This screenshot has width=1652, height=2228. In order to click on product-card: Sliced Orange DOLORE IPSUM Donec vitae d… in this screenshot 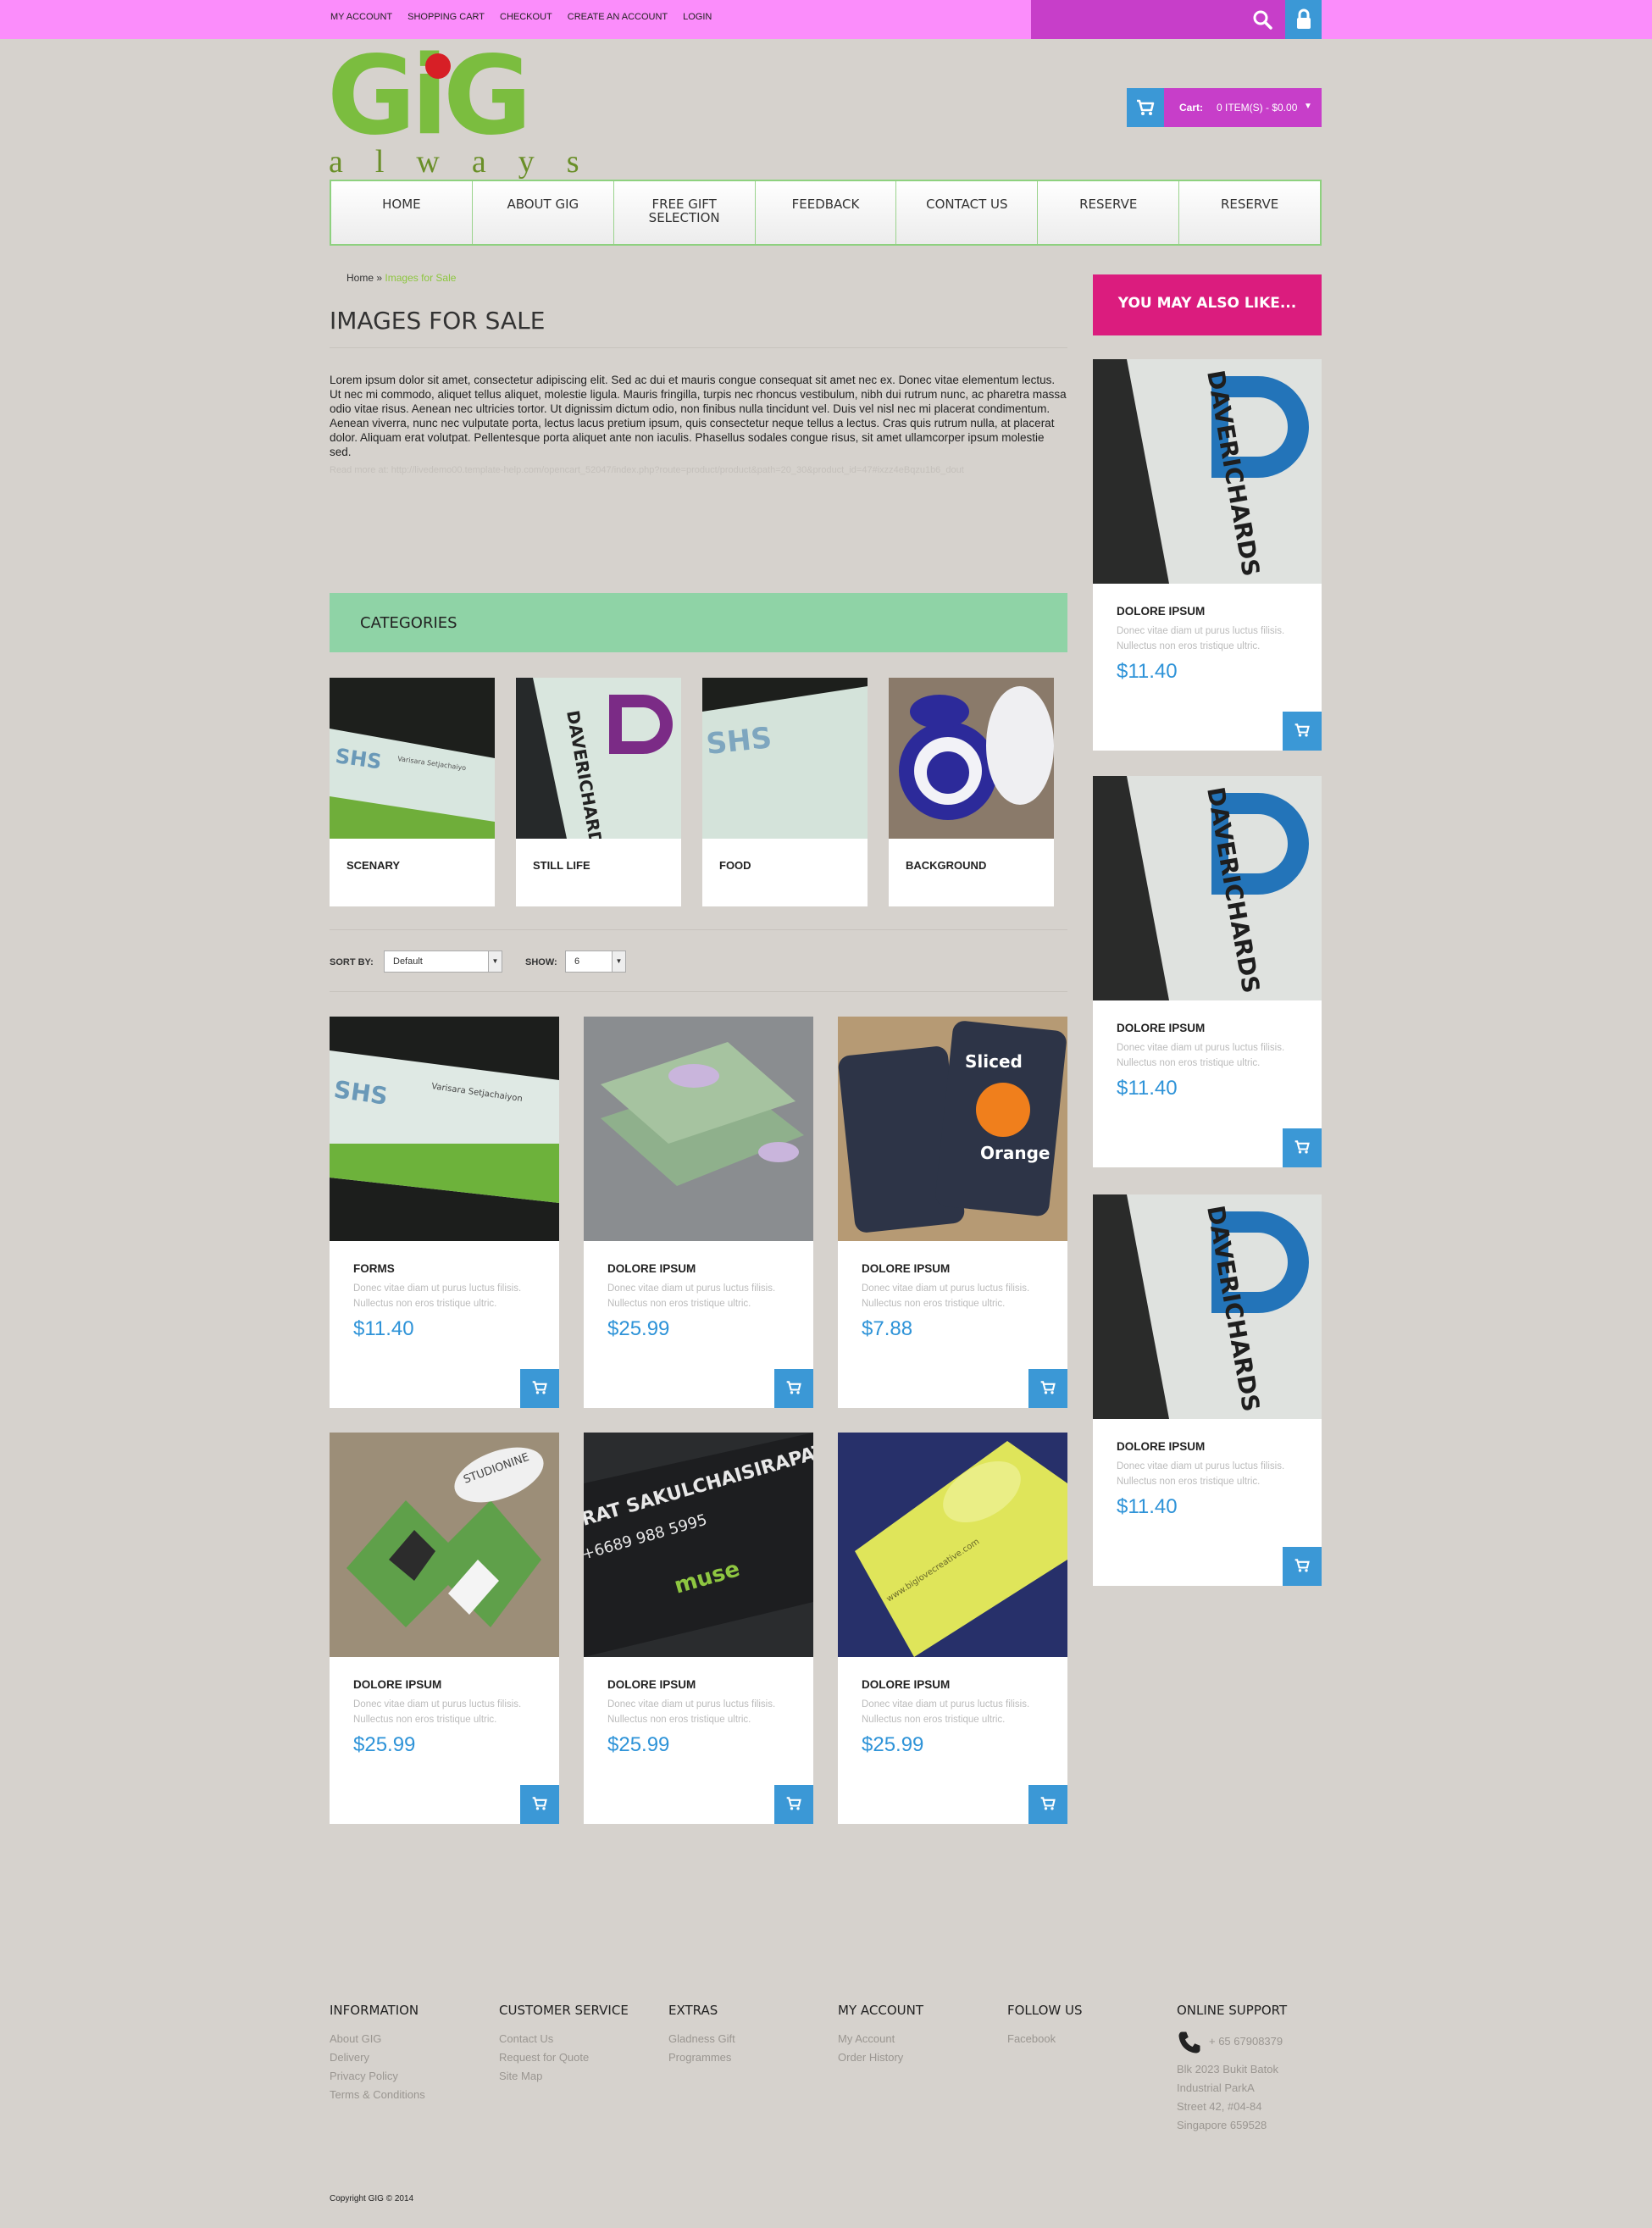, I will do `click(952, 1213)`.